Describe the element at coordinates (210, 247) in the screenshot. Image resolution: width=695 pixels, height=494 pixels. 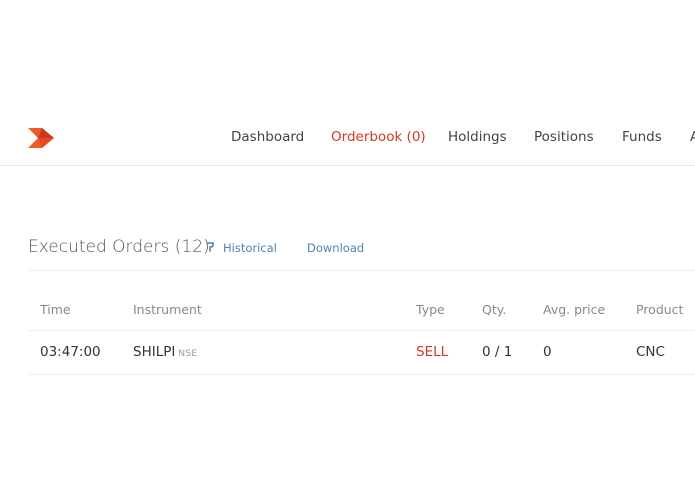
I see `clock-icon` at that location.